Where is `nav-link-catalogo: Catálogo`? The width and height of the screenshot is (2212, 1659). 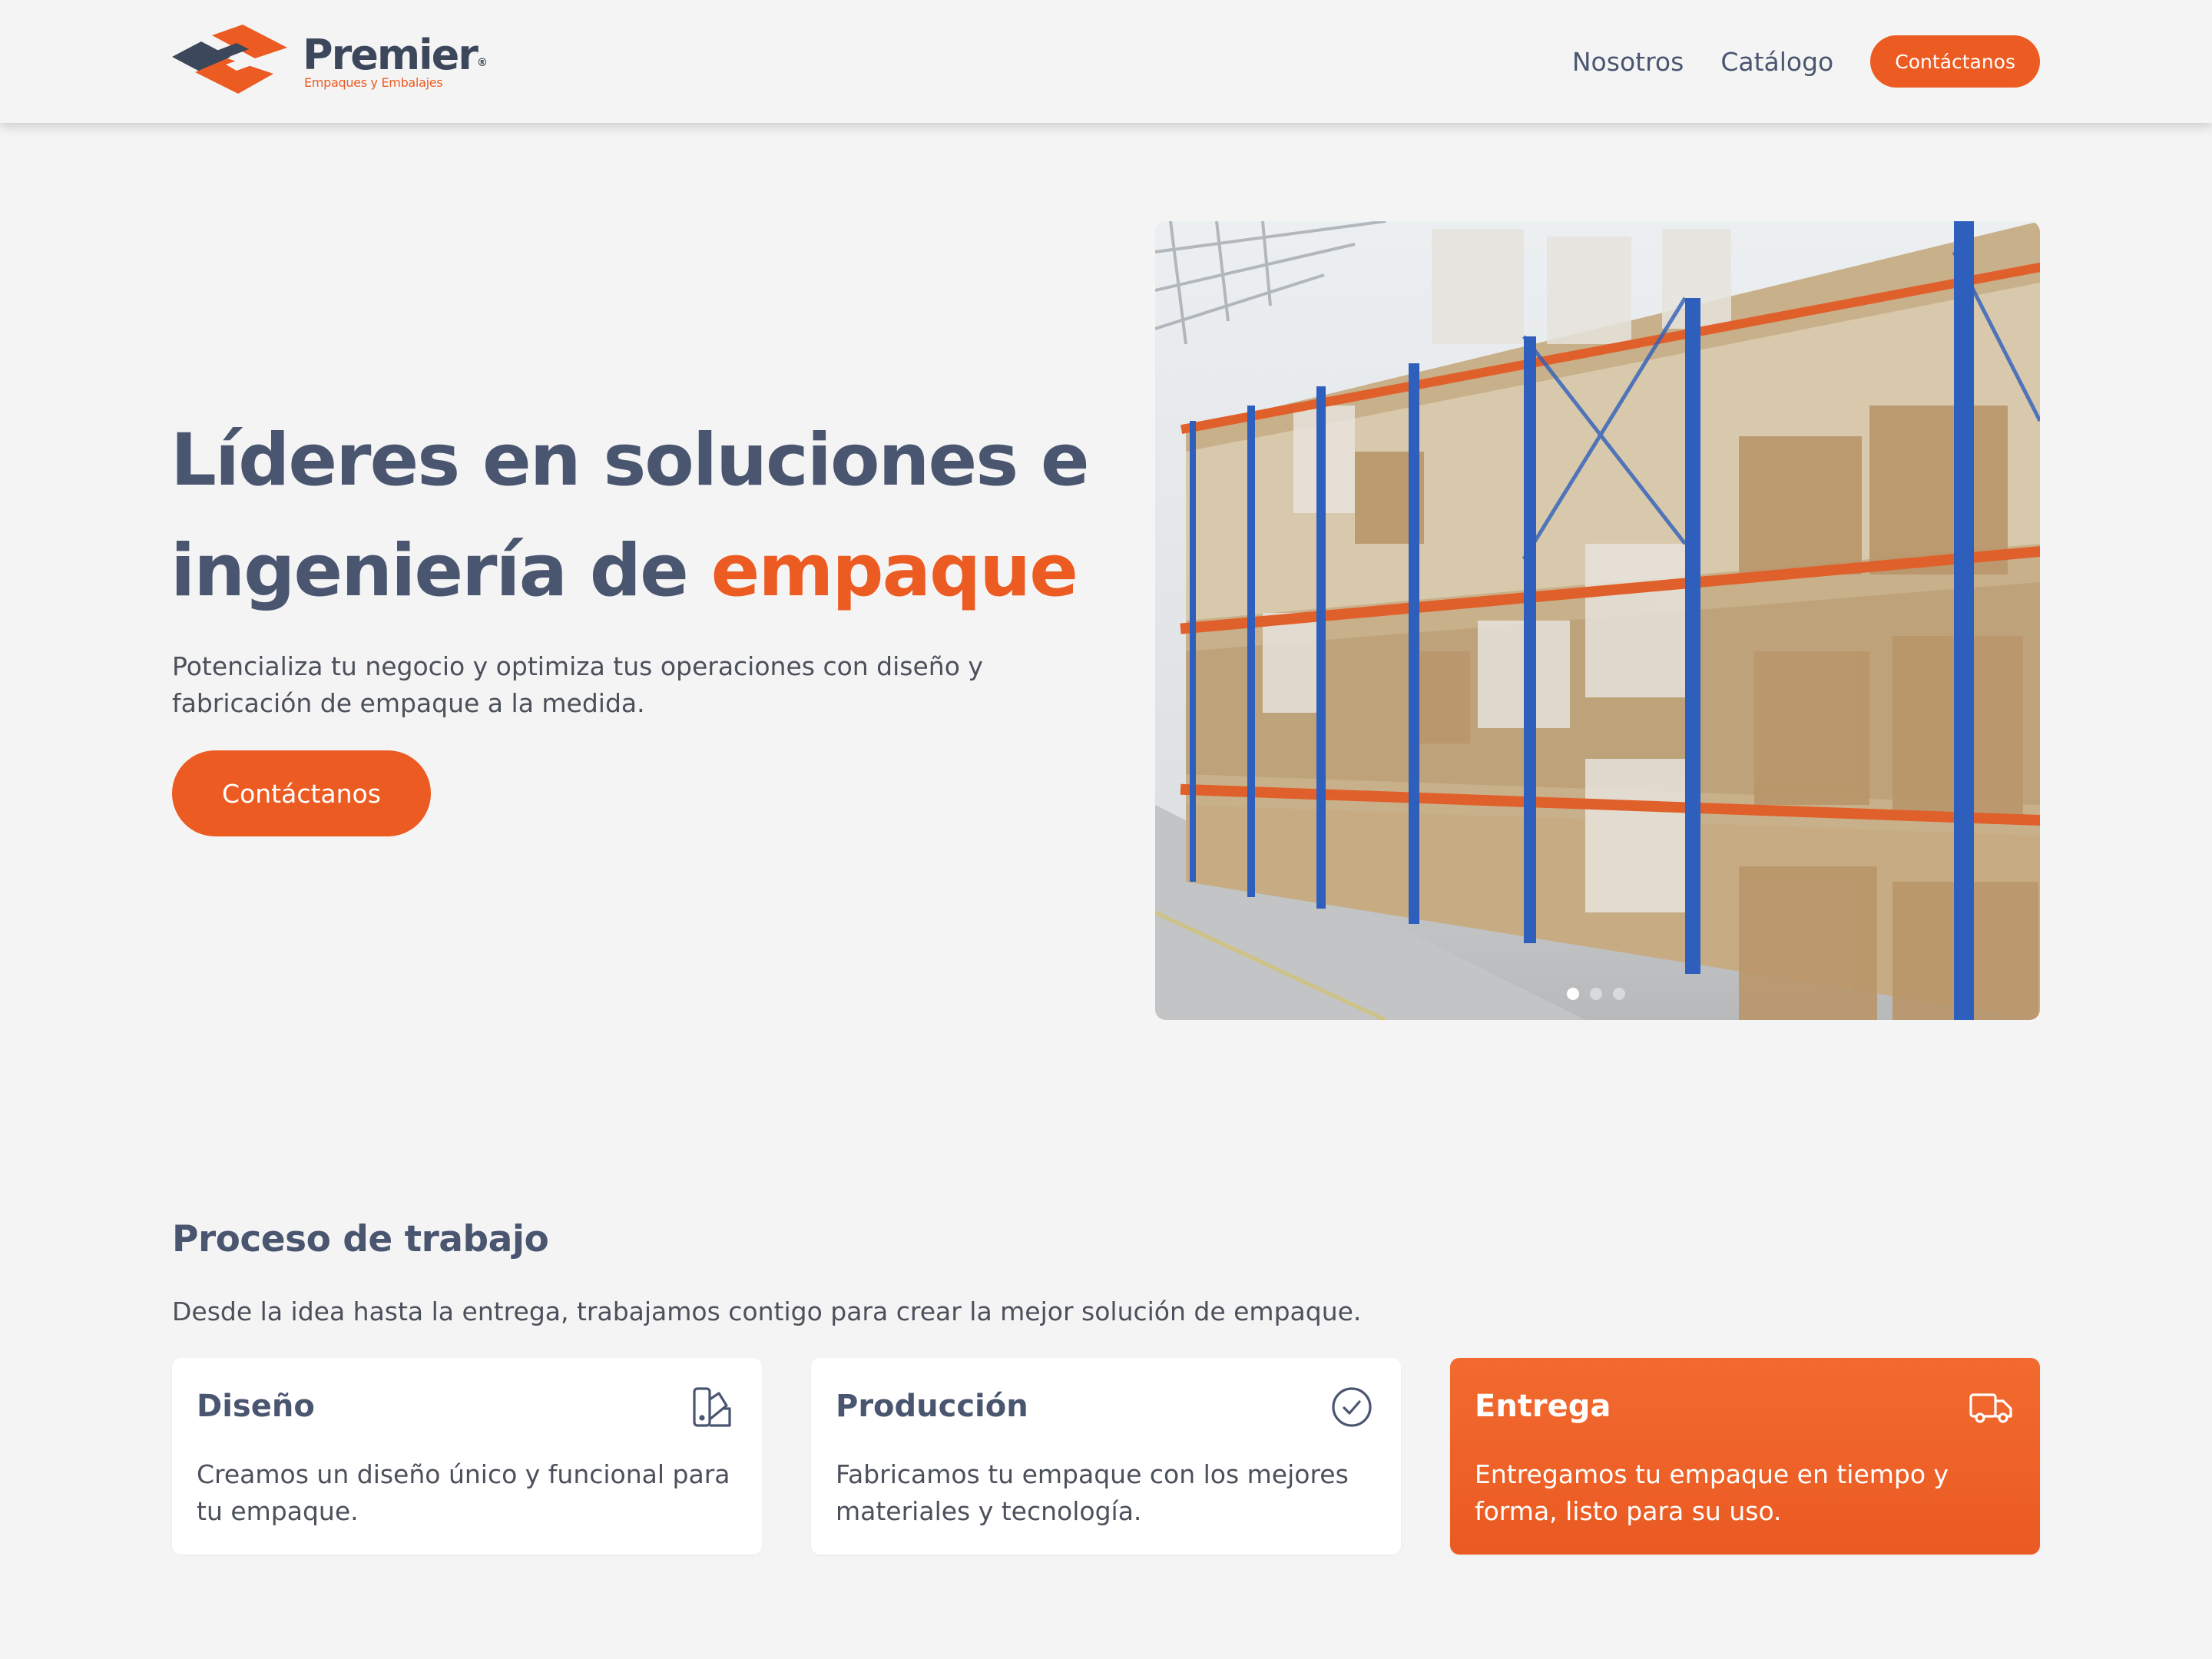 nav-link-catalogo: Catálogo is located at coordinates (1777, 62).